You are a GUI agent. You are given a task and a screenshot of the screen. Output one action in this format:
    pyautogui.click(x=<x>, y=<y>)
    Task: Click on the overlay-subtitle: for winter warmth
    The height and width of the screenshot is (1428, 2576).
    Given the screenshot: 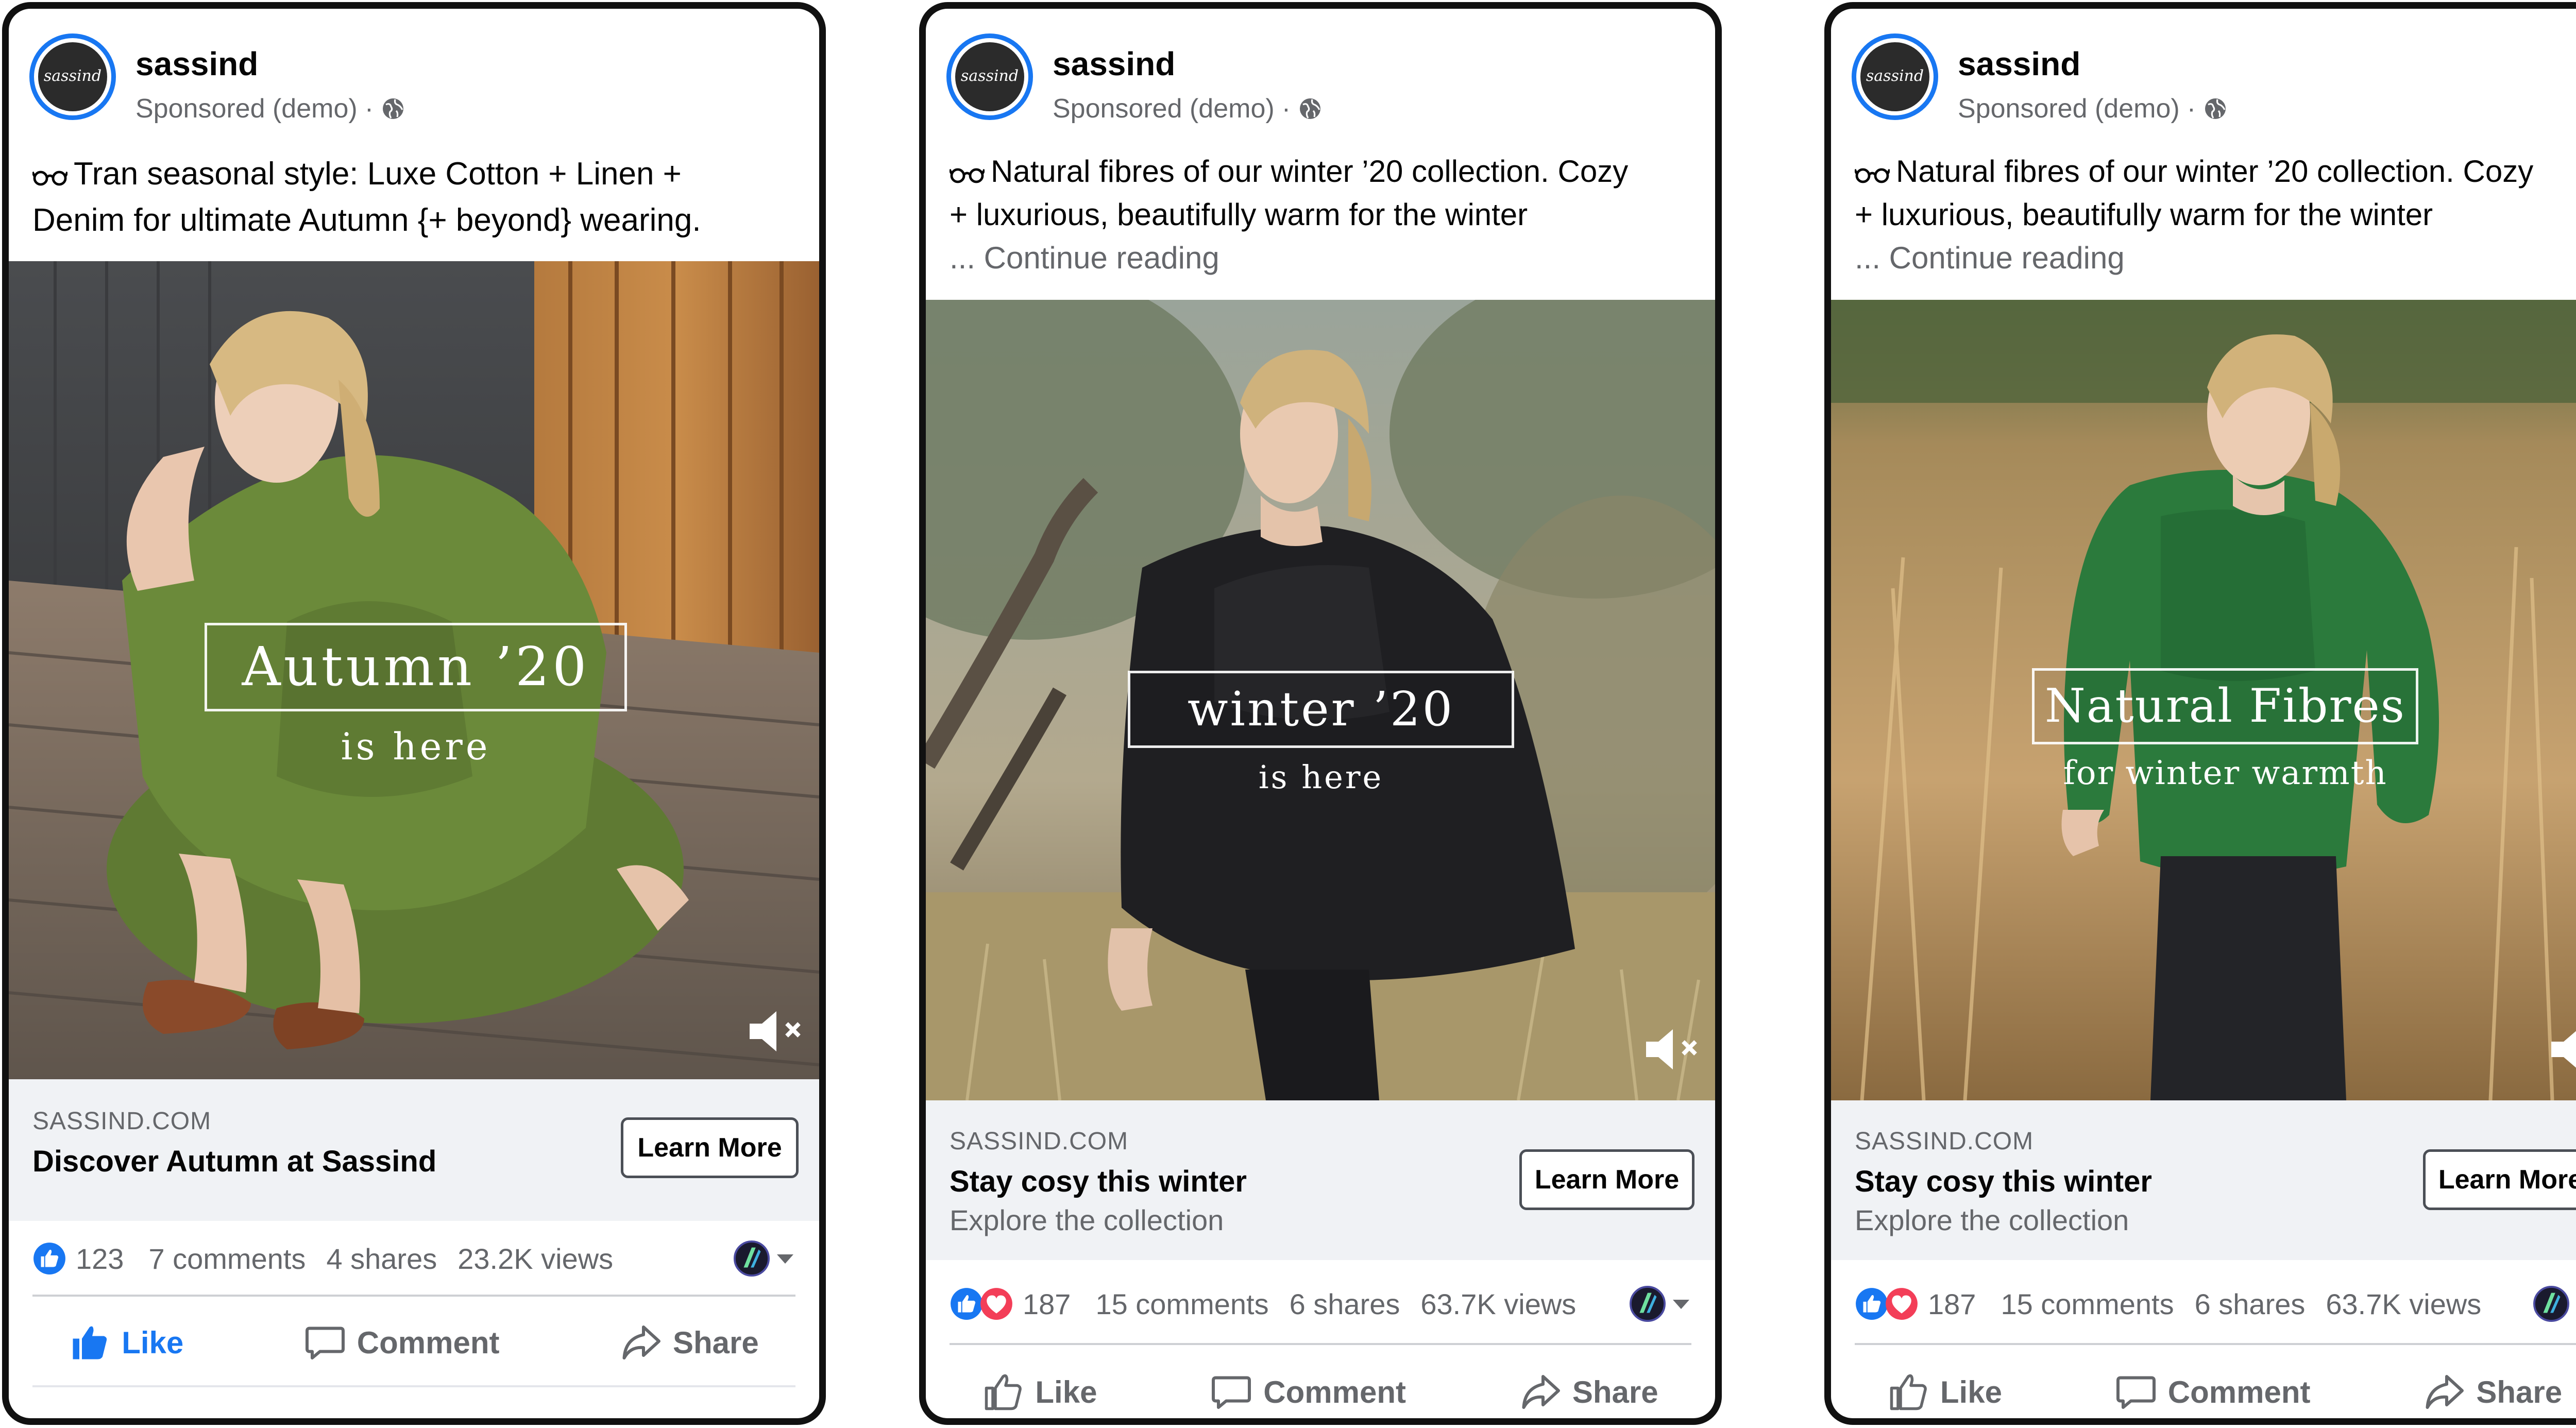 What is the action you would take?
    pyautogui.click(x=2225, y=773)
    